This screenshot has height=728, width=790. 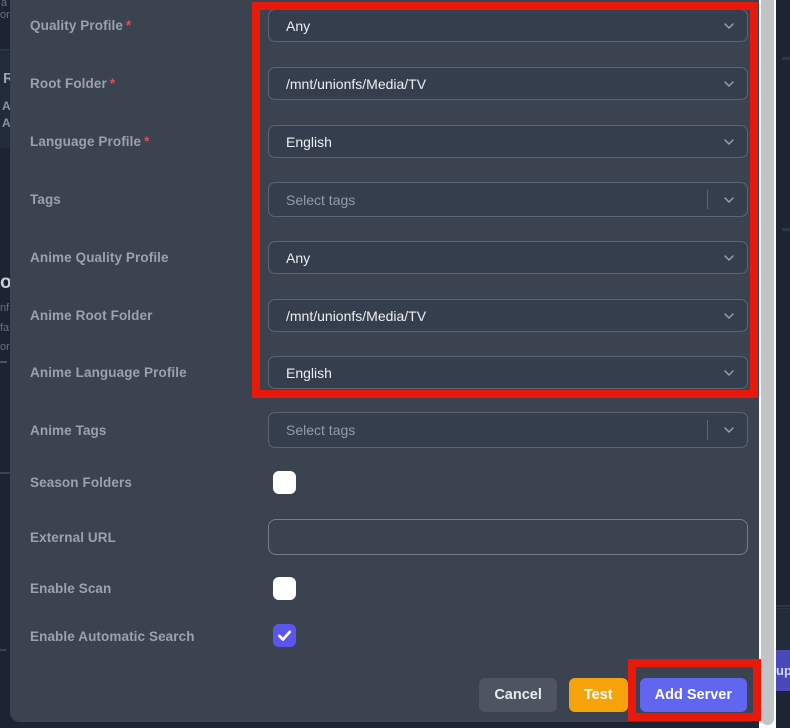 What do you see at coordinates (389, 636) in the screenshot?
I see `form-row-enable-automatic-search: Enable Automatic Search` at bounding box center [389, 636].